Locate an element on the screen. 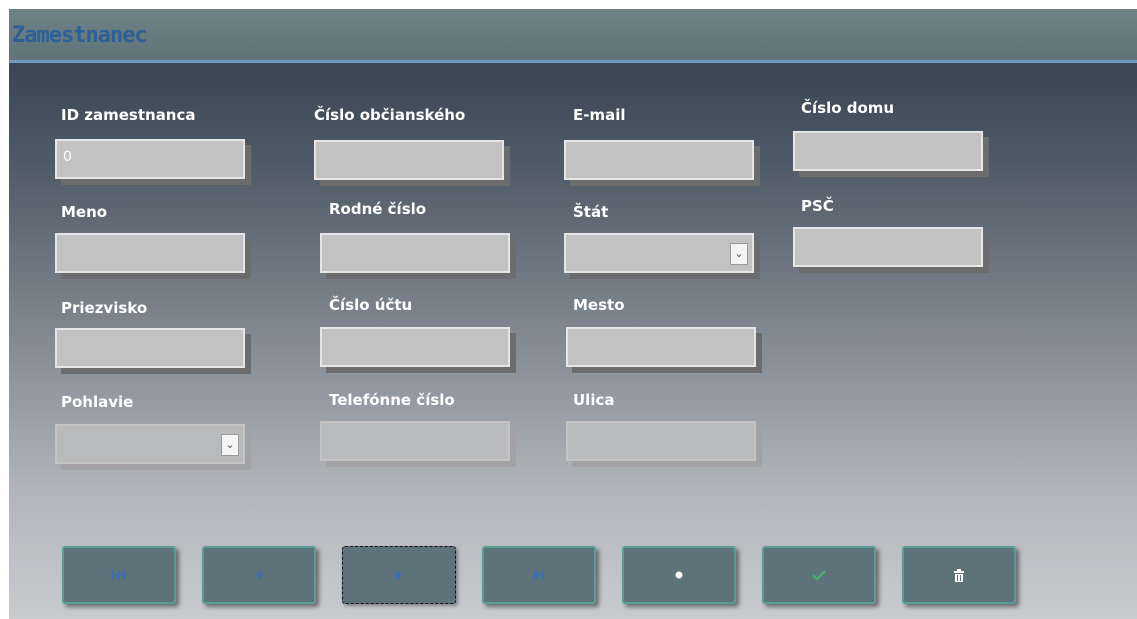 This screenshot has width=1137, height=619. first-record-icon is located at coordinates (119, 575).